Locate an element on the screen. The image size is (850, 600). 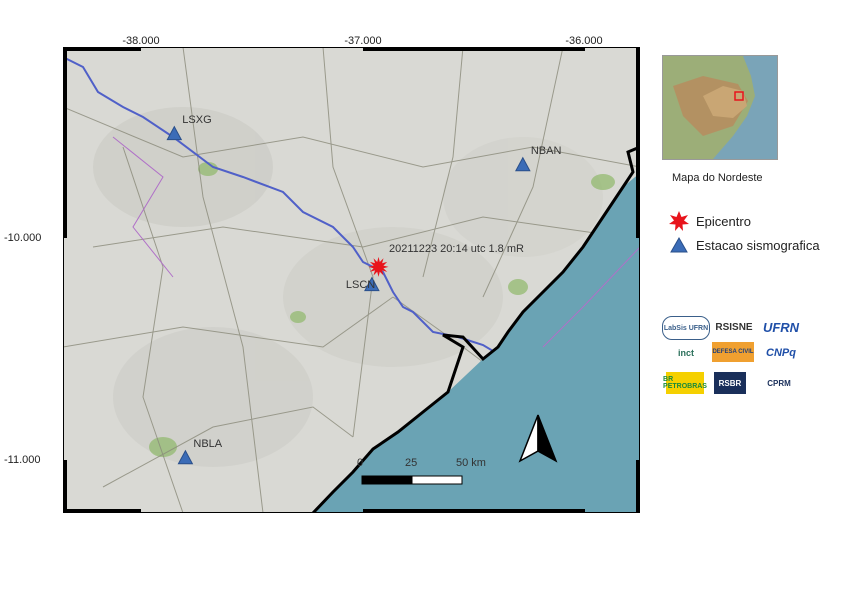
logo-ufrn: UFRN is located at coordinates (781, 327).